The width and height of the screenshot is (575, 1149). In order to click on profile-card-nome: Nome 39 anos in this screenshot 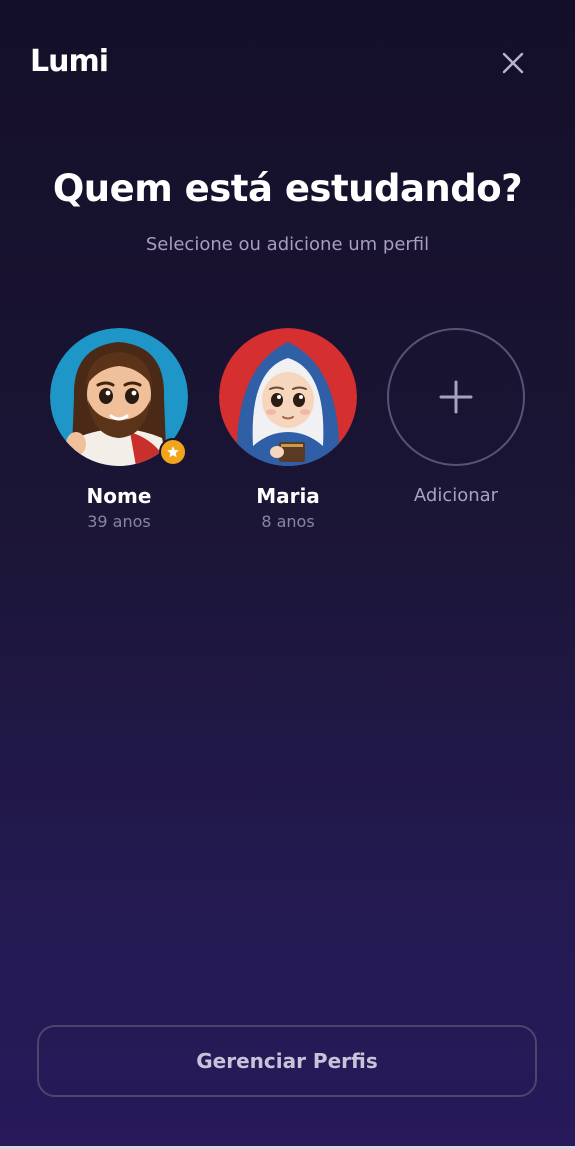, I will do `click(119, 430)`.